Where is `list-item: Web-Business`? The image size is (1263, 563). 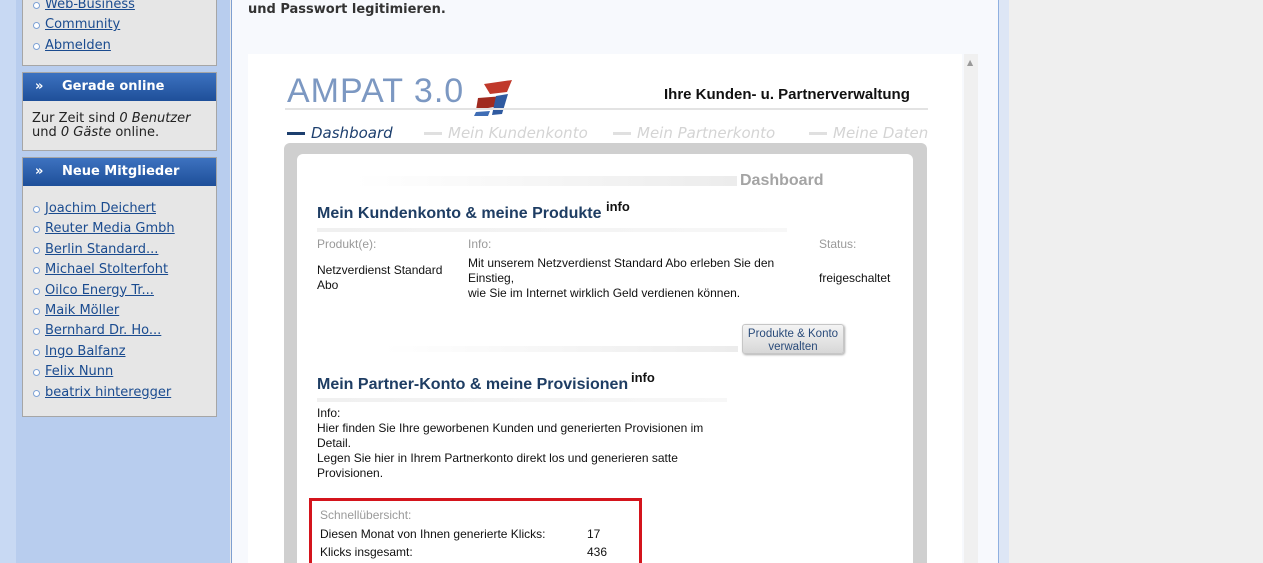
list-item: Web-Business is located at coordinates (119, 7).